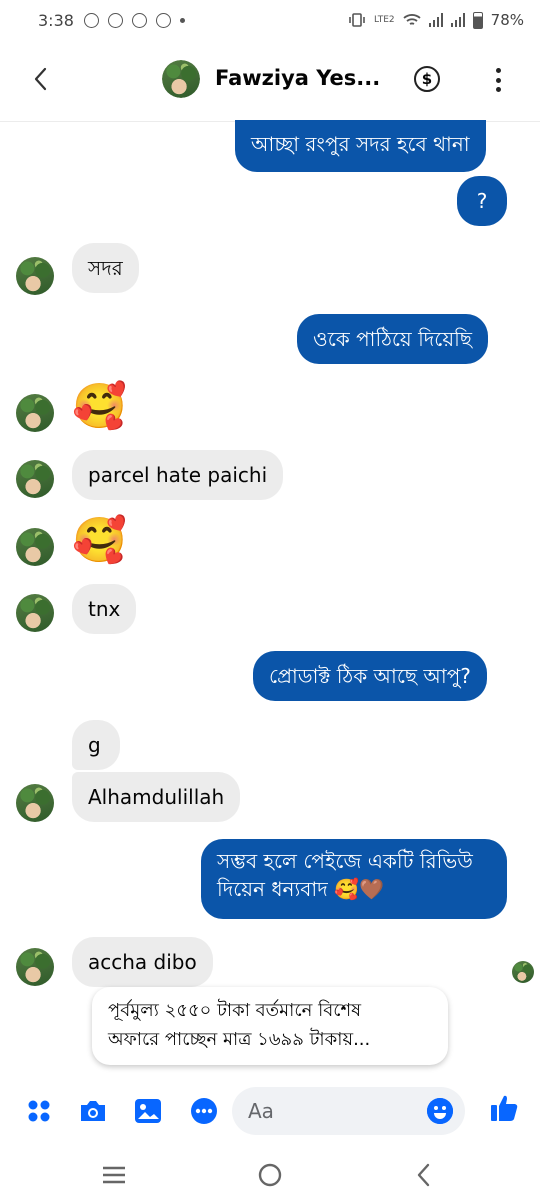 The image size is (540, 1204). What do you see at coordinates (384, 19) in the screenshot?
I see `network-type-icon: LTE2` at bounding box center [384, 19].